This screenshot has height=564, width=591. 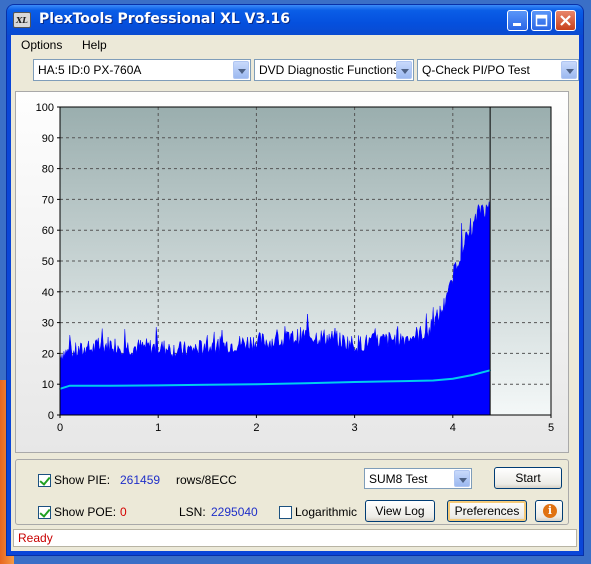 I want to click on y-tick-label: 50, so click(x=48, y=262).